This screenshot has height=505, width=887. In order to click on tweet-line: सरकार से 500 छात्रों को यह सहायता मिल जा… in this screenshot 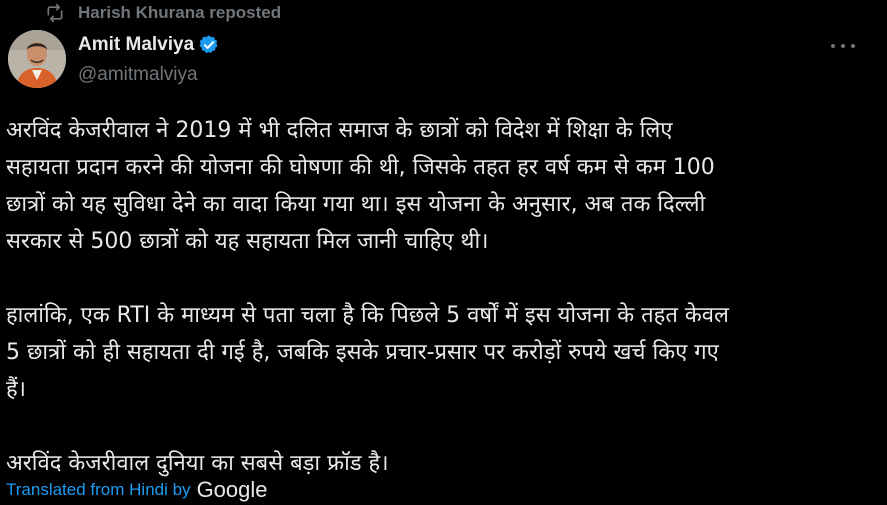, I will do `click(247, 241)`.